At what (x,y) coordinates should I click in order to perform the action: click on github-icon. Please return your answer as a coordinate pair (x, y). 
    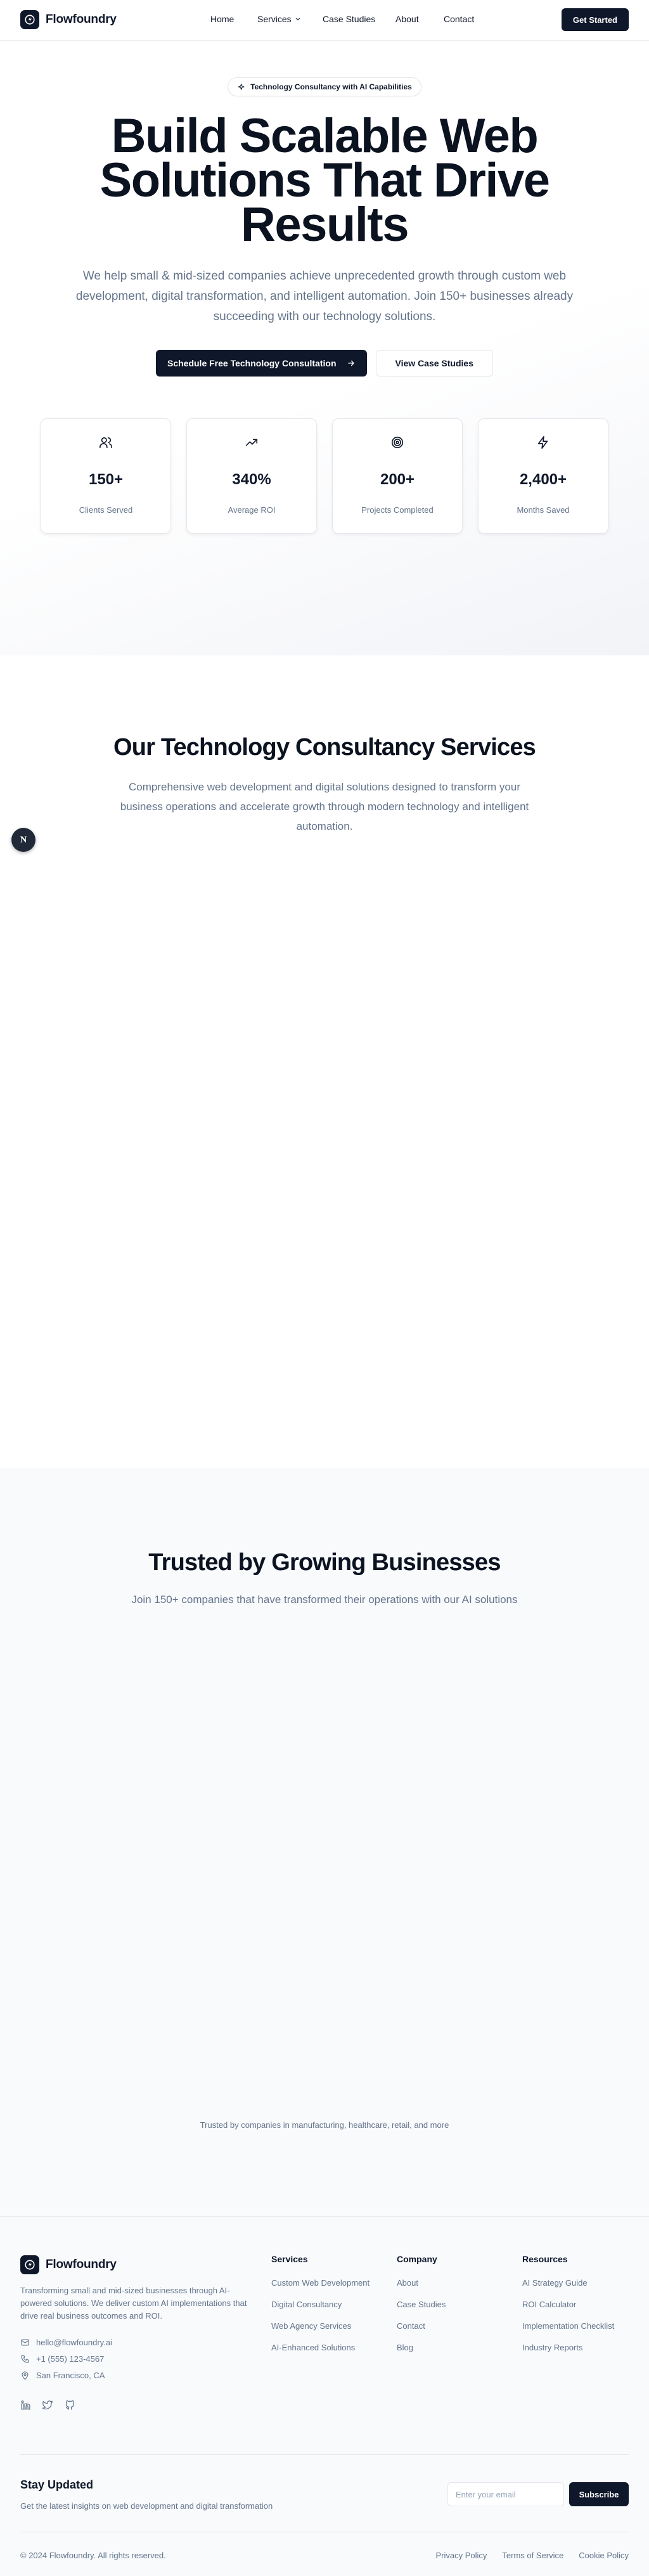
    Looking at the image, I should click on (70, 2407).